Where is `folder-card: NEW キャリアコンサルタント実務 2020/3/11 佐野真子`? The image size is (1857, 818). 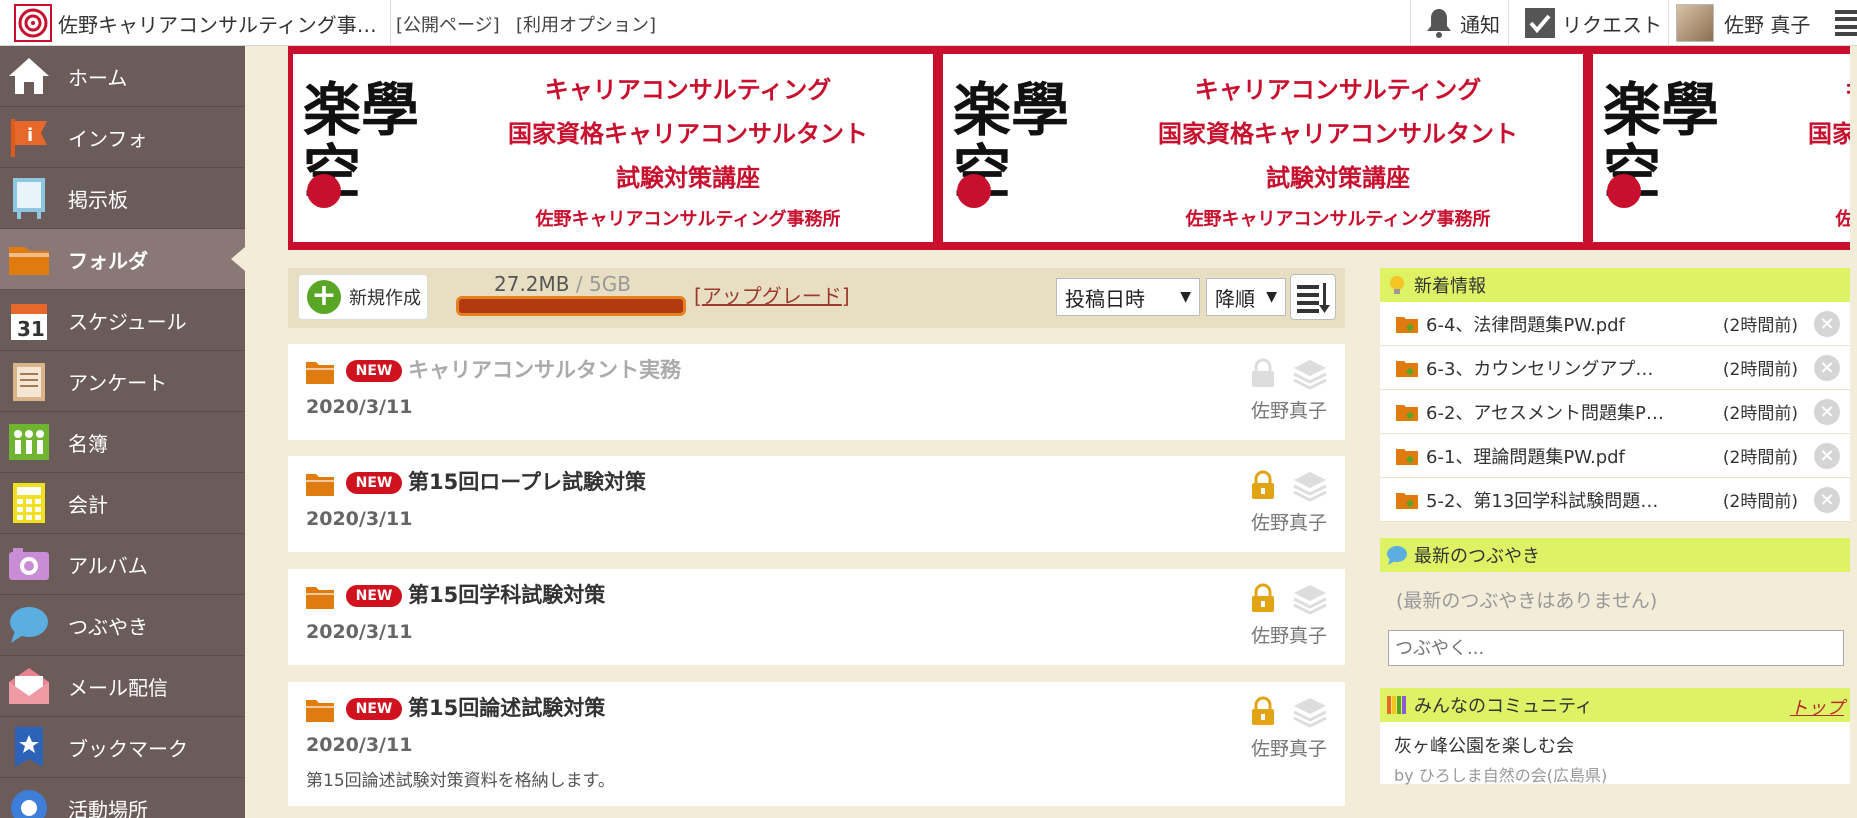
folder-card: NEW キャリアコンサルタント実務 2020/3/11 佐野真子 is located at coordinates (816, 392).